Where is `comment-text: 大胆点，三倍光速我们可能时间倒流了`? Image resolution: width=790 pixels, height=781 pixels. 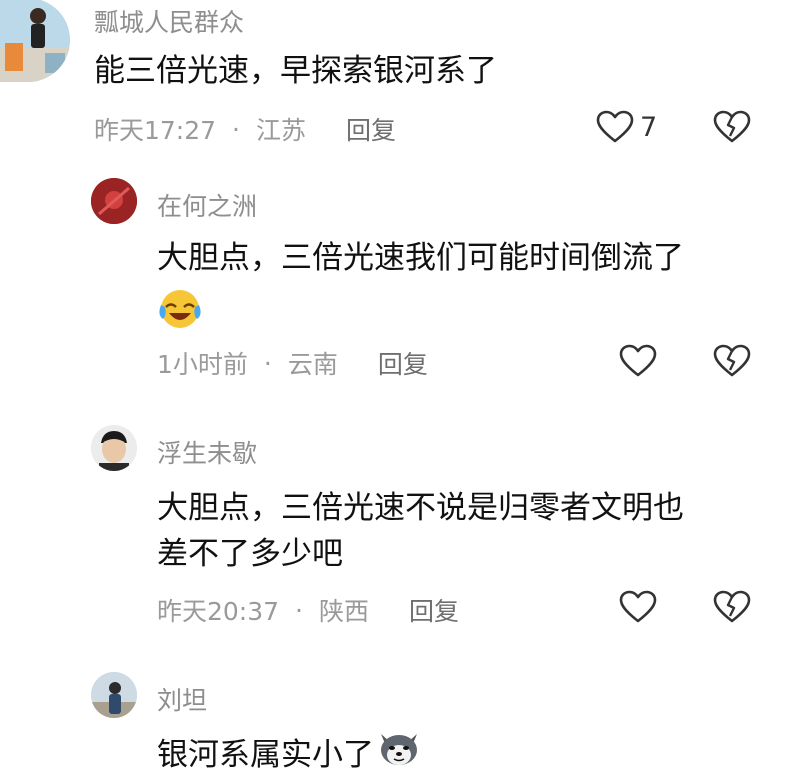
comment-text: 大胆点，三倍光速我们可能时间倒流了 is located at coordinates (420, 289).